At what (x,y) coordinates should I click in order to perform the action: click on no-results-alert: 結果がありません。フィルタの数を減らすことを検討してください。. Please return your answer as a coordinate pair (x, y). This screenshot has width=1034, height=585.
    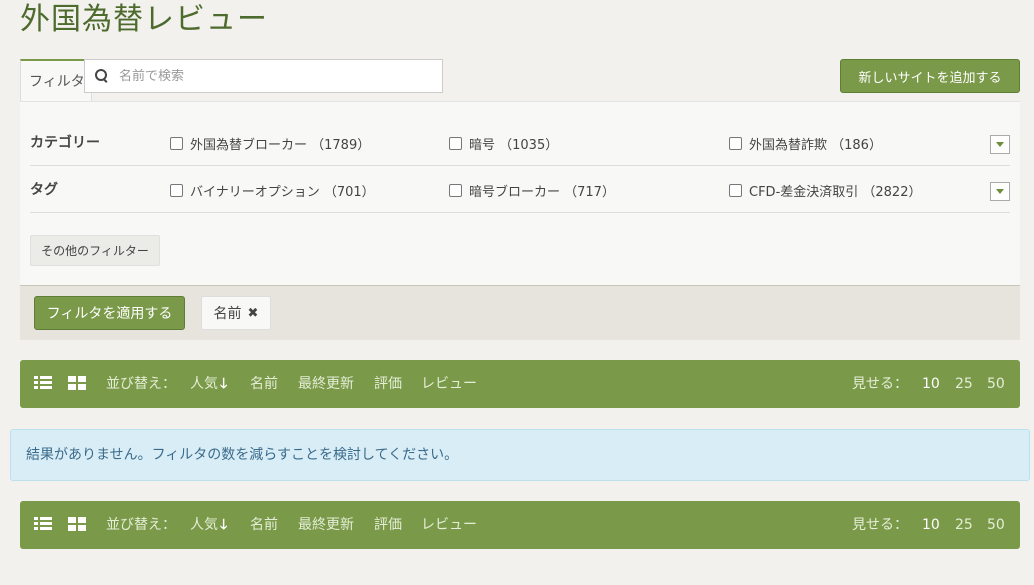
    Looking at the image, I should click on (520, 455).